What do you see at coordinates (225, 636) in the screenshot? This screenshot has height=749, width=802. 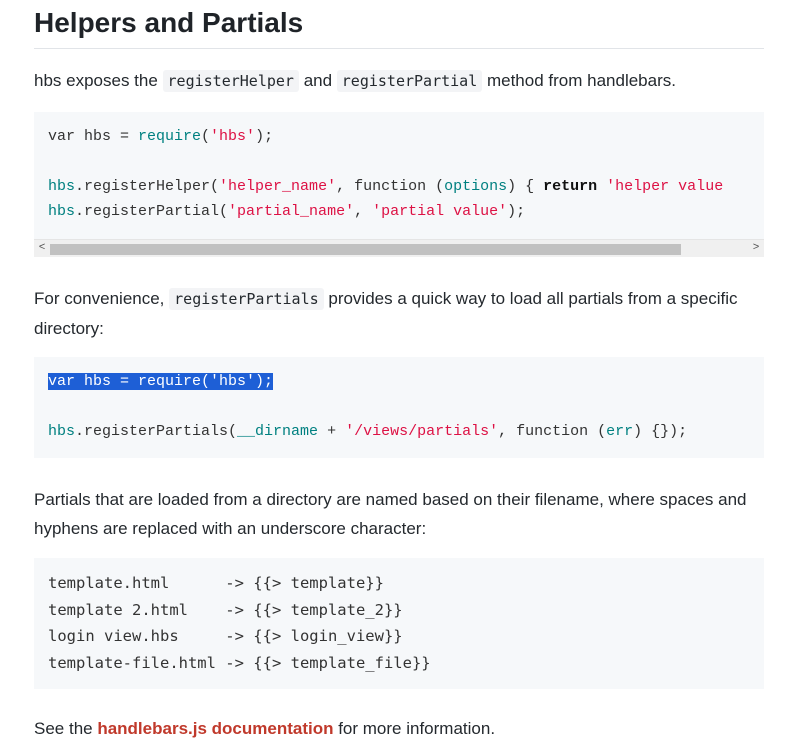 I see `code-line: login view.hbs -> {{> login_view}}` at bounding box center [225, 636].